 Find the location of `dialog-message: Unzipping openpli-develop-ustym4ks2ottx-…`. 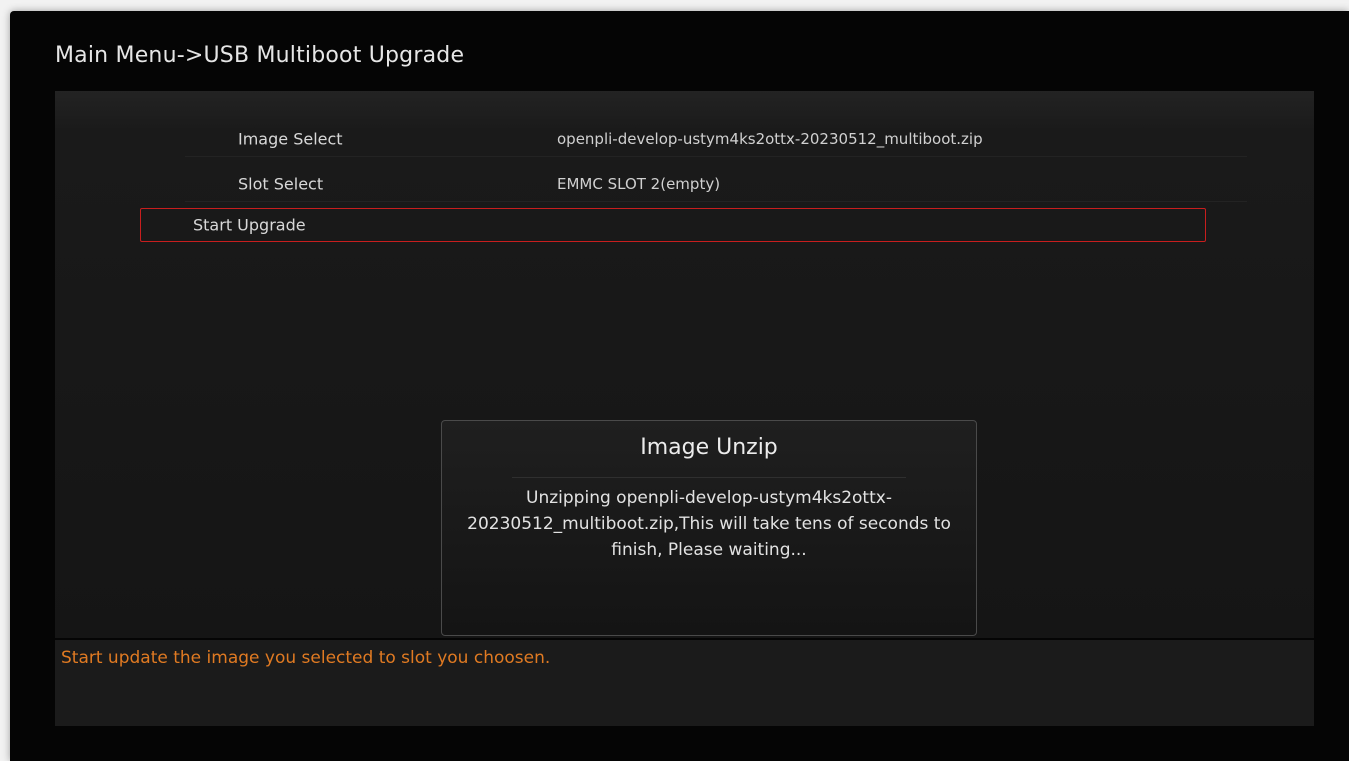

dialog-message: Unzipping openpli-develop-ustym4ks2ottx-… is located at coordinates (709, 524).